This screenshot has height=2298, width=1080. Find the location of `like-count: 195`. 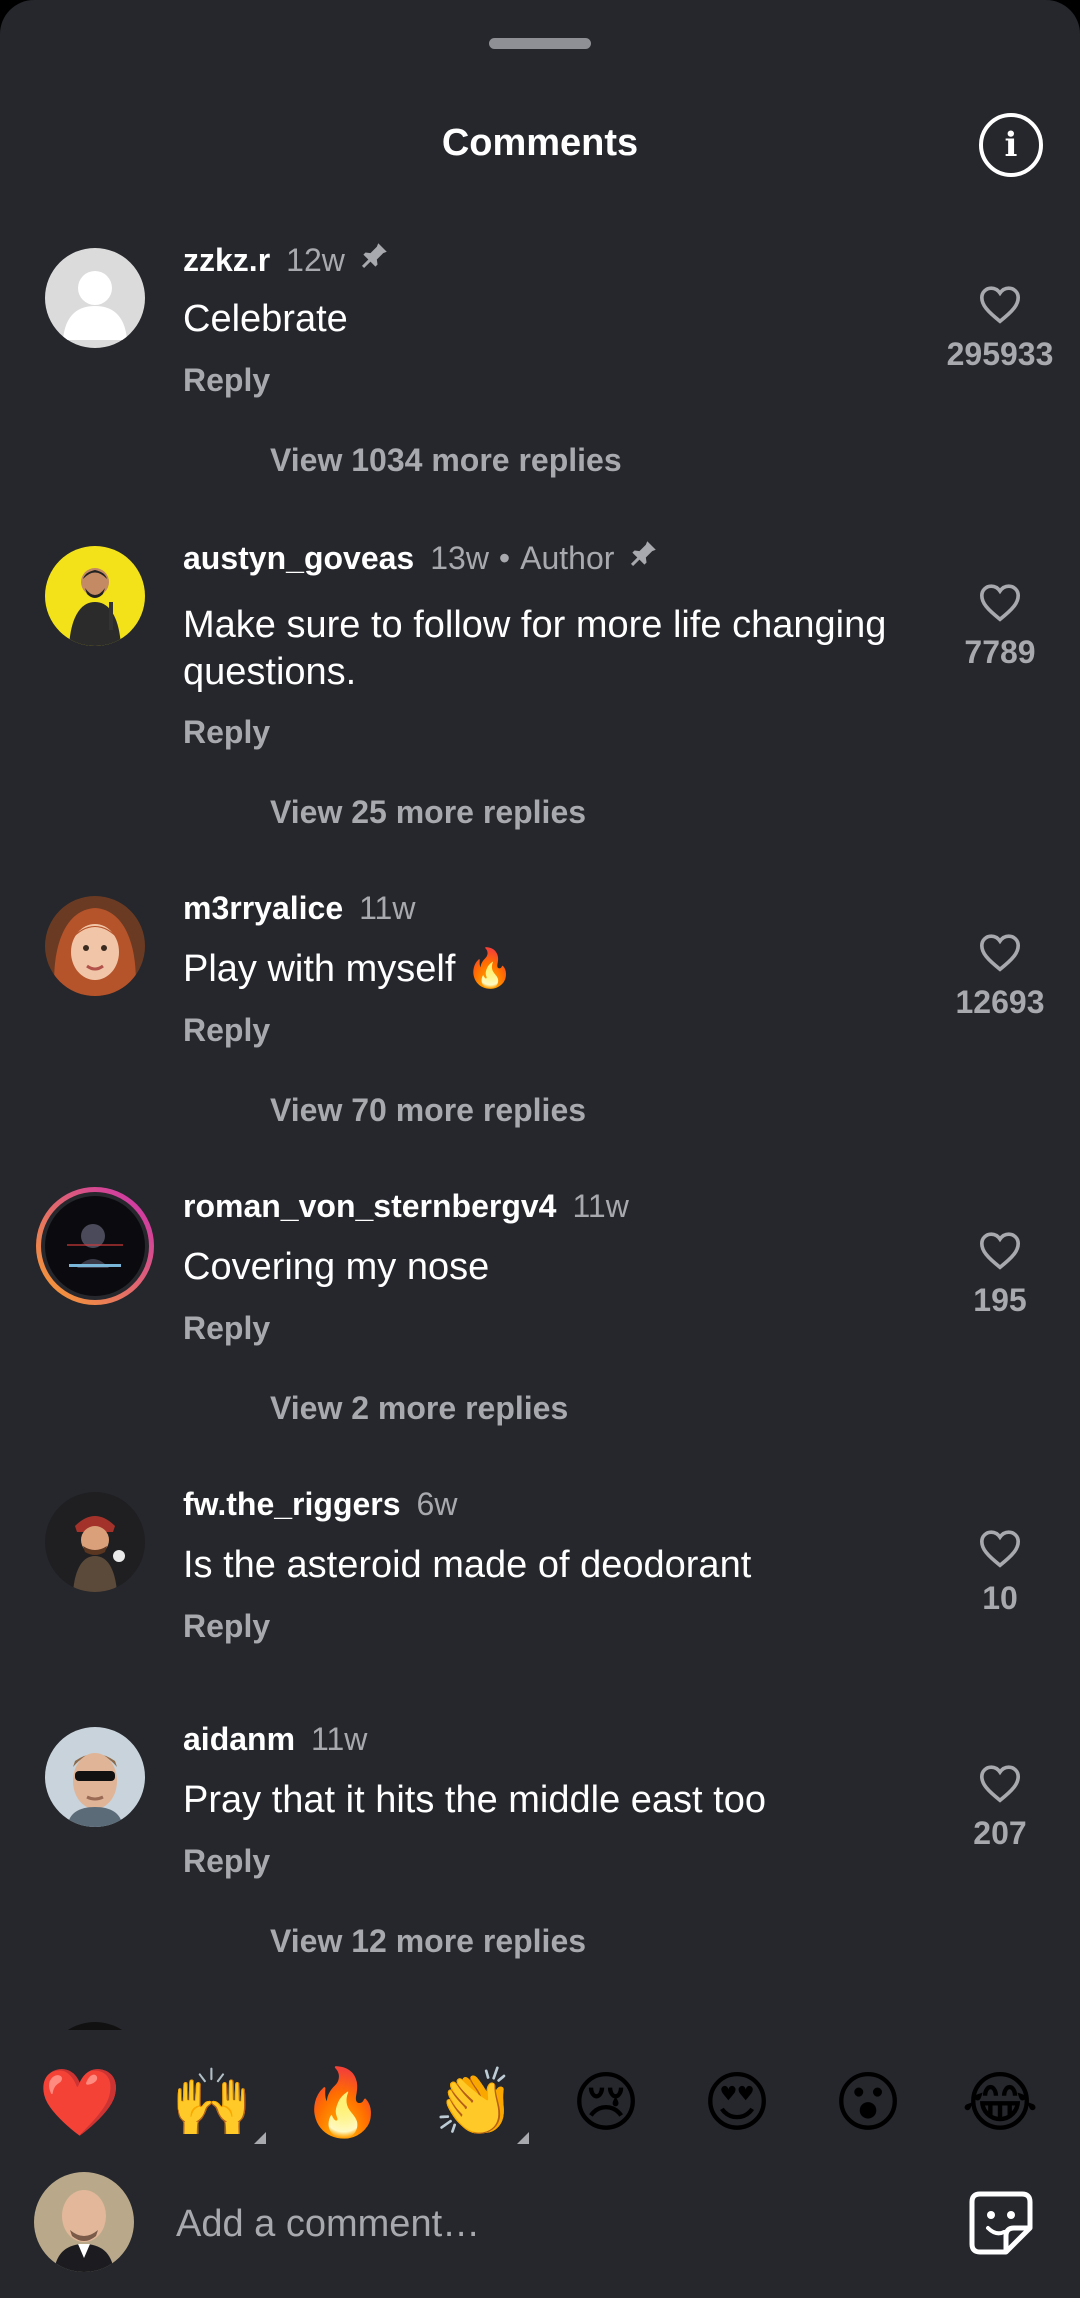

like-count: 195 is located at coordinates (1000, 1300).